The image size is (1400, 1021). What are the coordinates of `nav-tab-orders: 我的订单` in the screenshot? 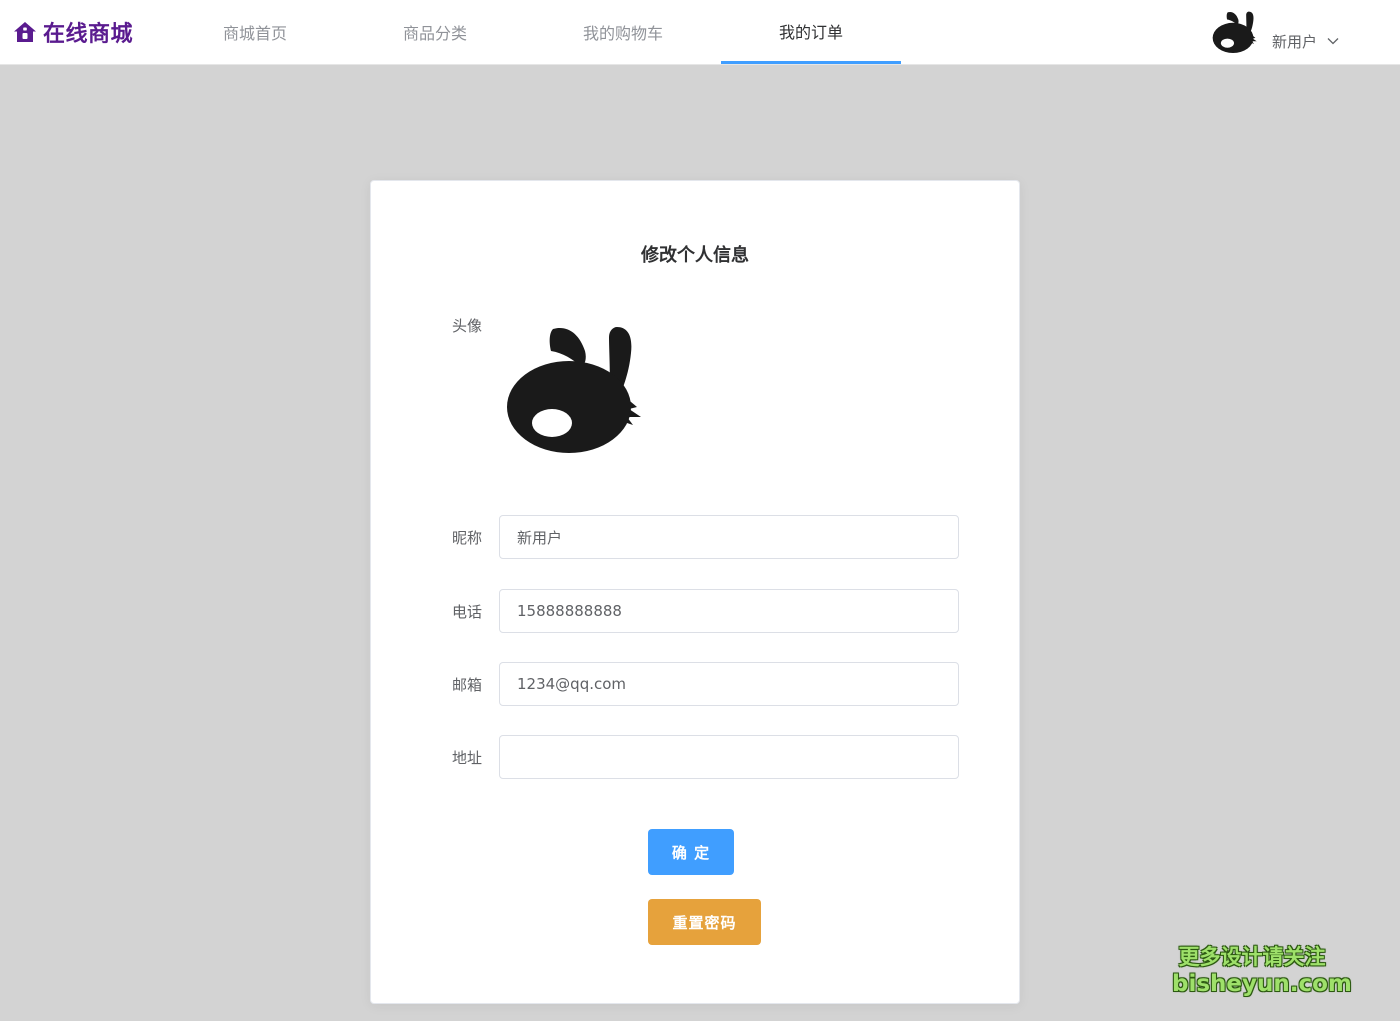 It's located at (811, 32).